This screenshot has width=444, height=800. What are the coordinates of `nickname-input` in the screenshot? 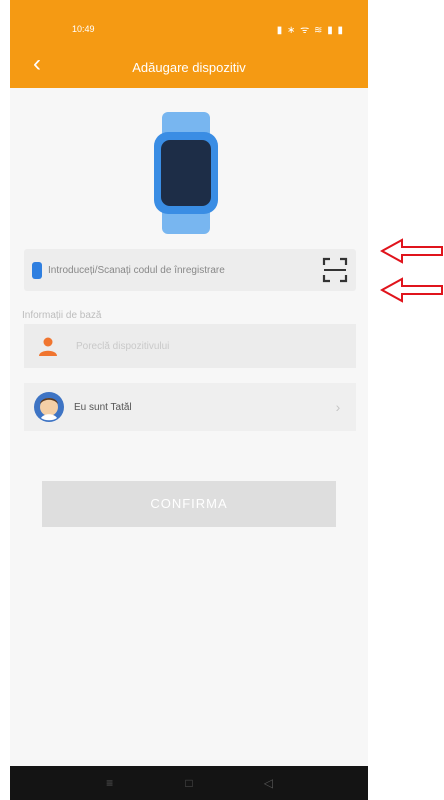 It's located at (186, 346).